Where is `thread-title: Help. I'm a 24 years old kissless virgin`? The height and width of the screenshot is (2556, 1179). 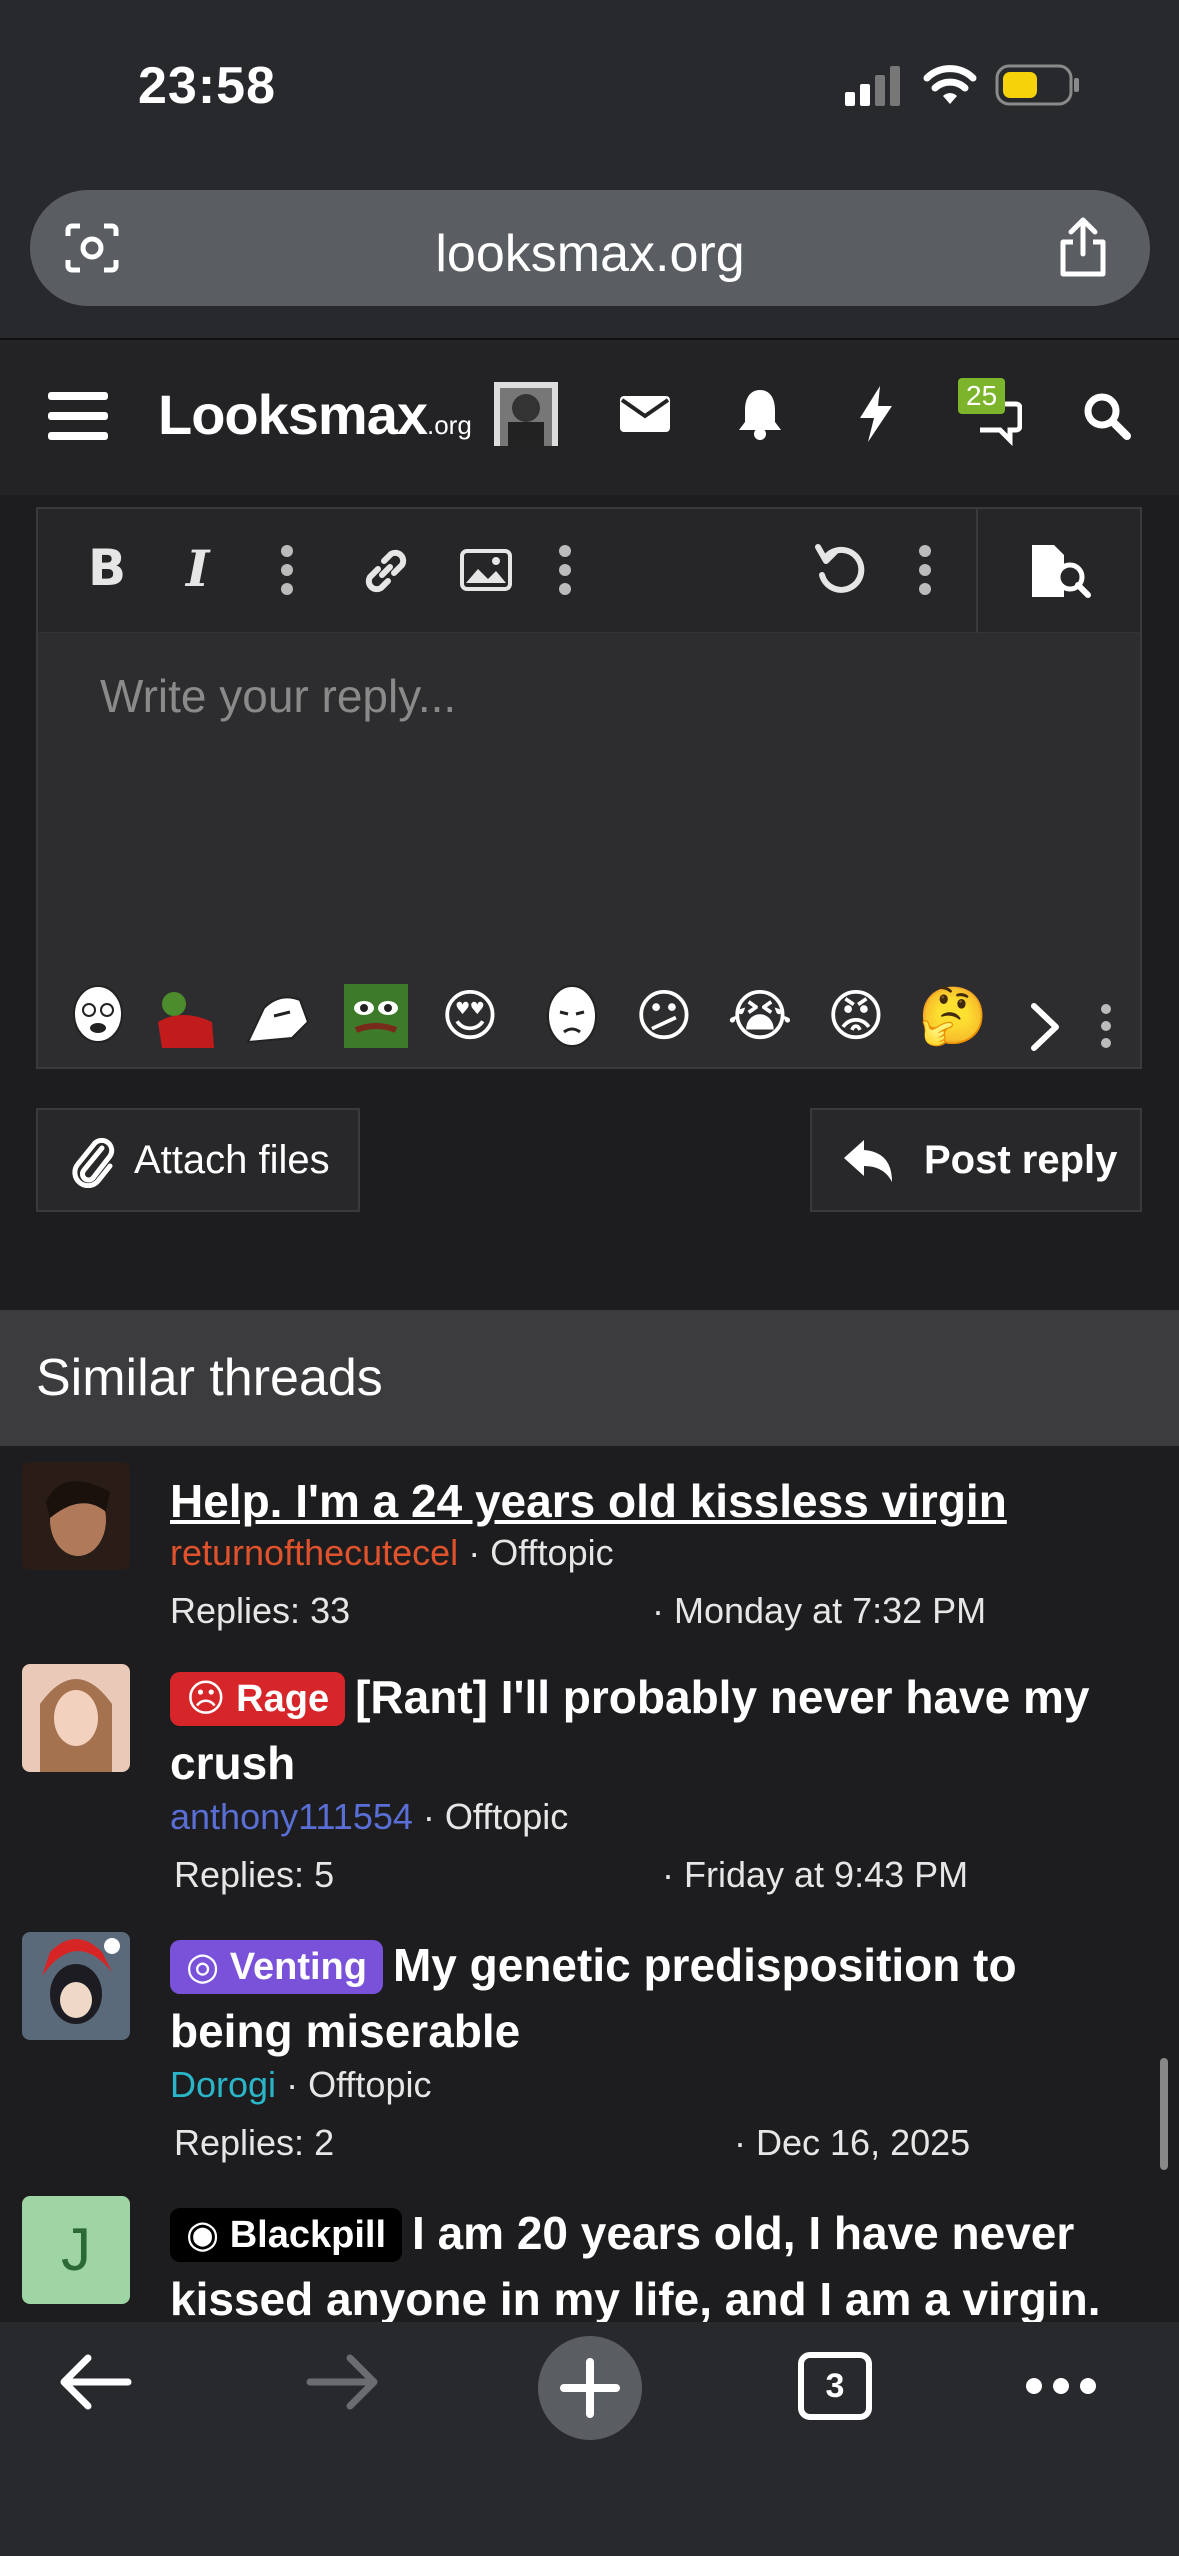
thread-title: Help. I'm a 24 years old kissless virgin is located at coordinates (660, 1501).